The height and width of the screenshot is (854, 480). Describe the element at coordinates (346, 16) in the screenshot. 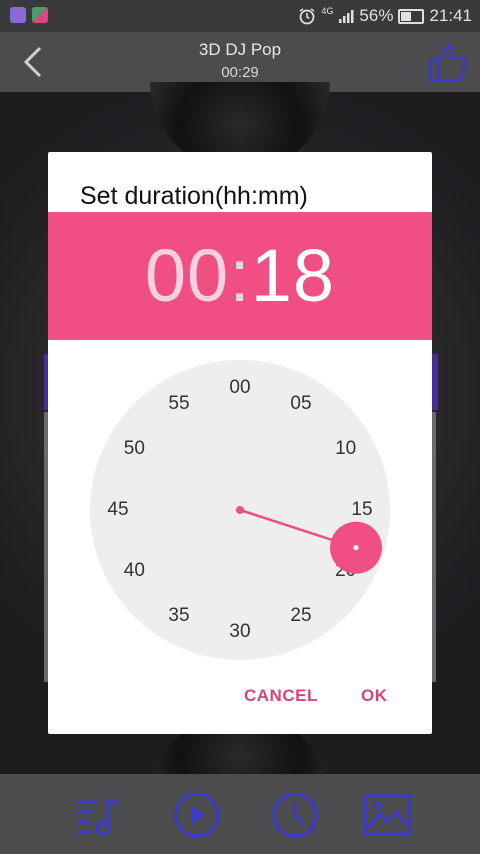

I see `signal-icon` at that location.